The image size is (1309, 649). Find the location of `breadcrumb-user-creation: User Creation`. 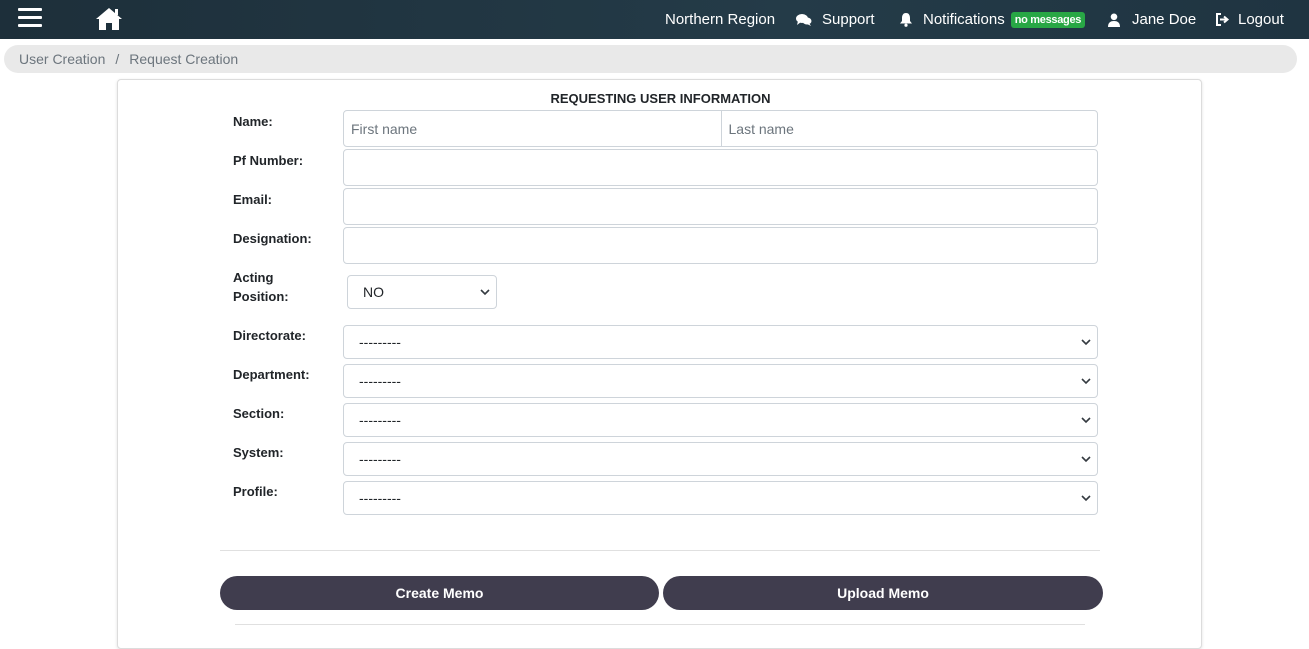

breadcrumb-user-creation: User Creation is located at coordinates (62, 59).